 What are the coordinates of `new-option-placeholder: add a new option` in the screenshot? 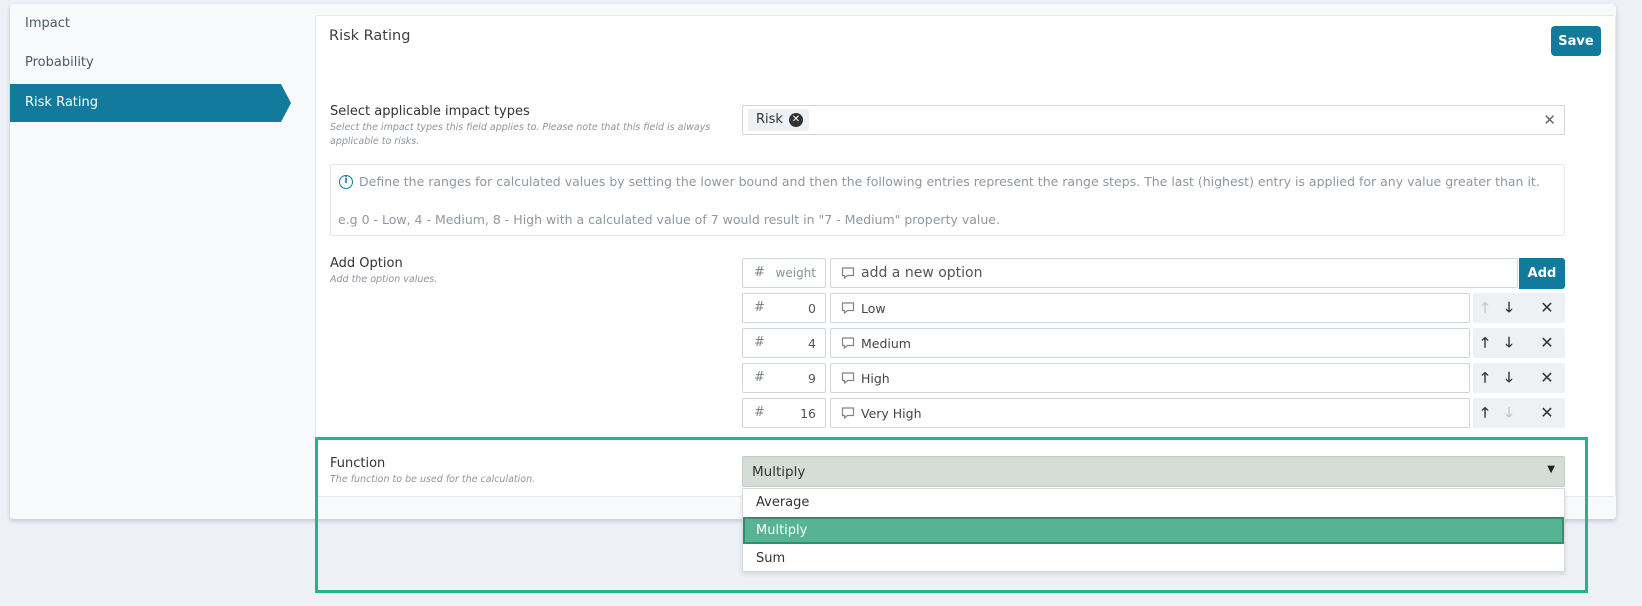 It's located at (922, 273).